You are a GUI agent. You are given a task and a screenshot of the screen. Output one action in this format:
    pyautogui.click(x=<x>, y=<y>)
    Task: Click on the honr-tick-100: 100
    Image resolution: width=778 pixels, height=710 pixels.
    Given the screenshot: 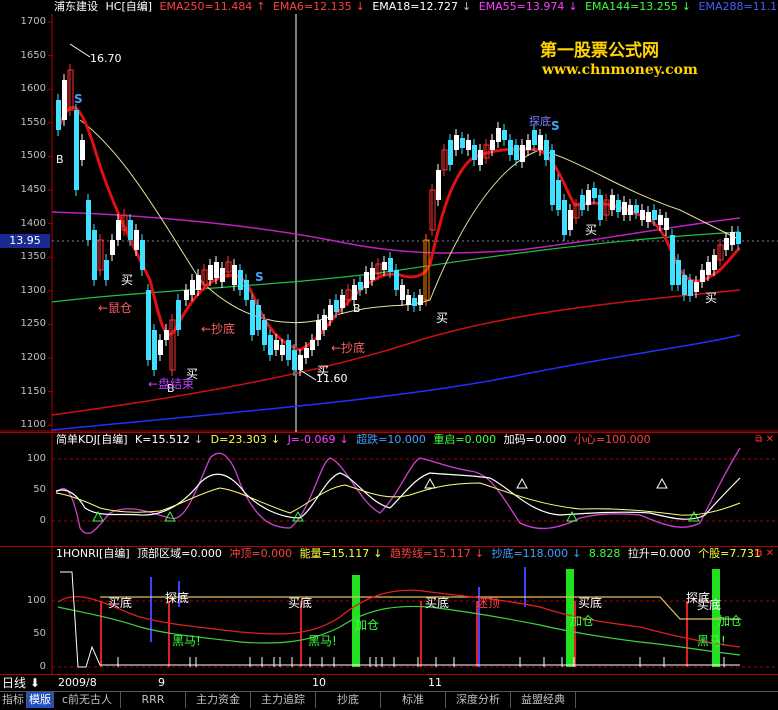 What is the action you would take?
    pyautogui.click(x=36, y=600)
    